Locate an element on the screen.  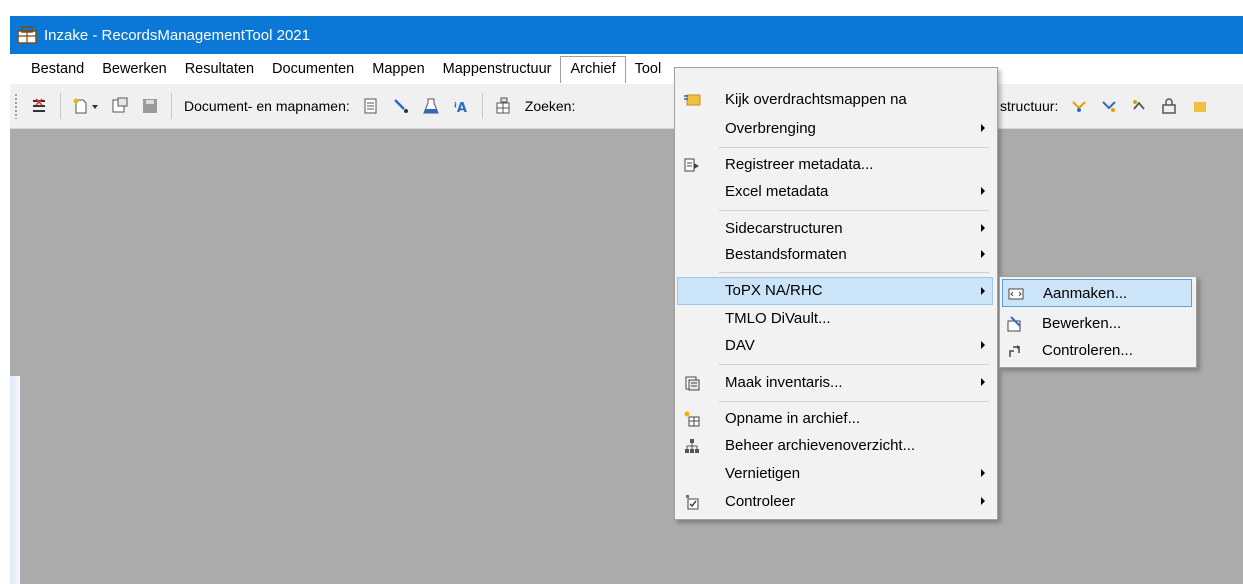
brush-icon is located at coordinates (401, 106).